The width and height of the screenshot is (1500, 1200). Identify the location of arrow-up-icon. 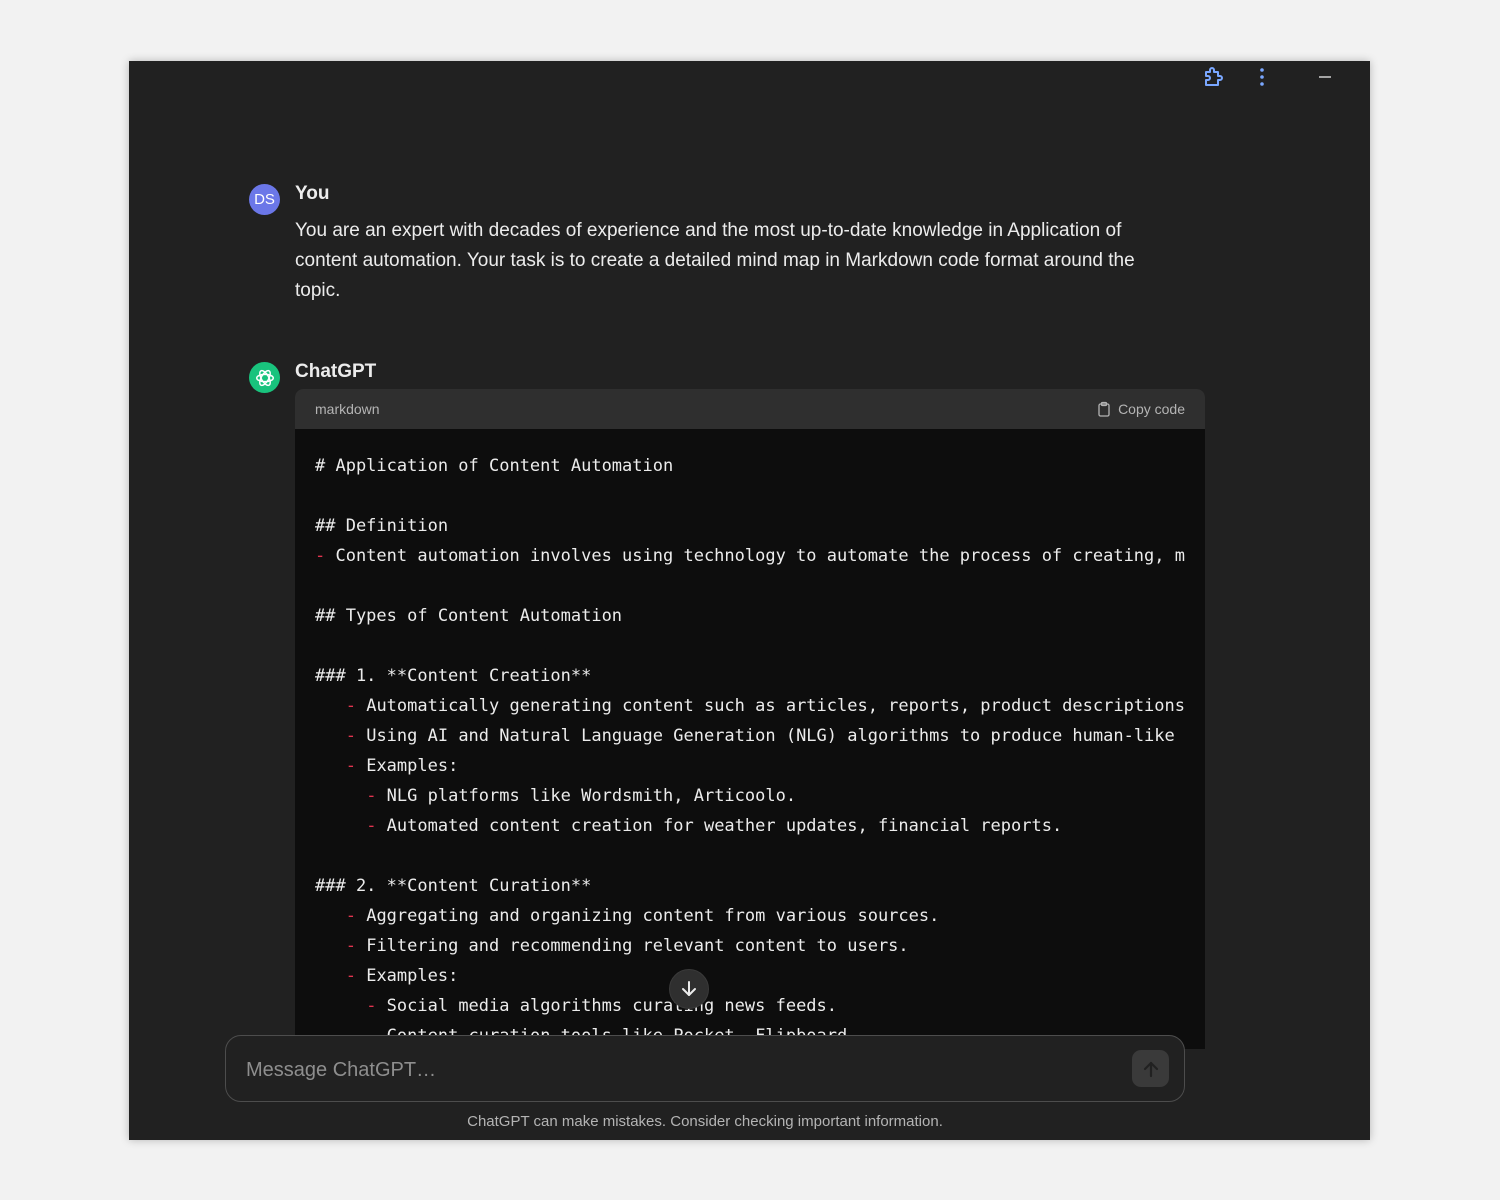
(1150, 1069).